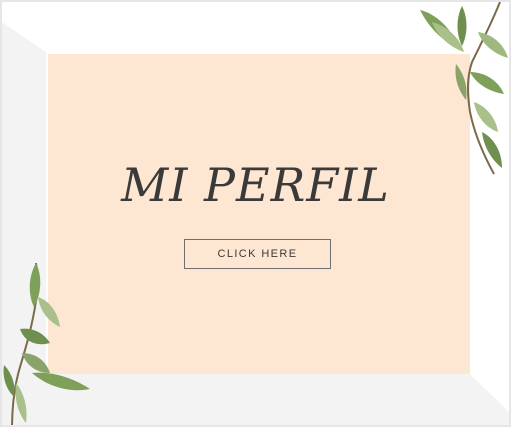 The image size is (511, 427). I want to click on leaves-top-right-decoration, so click(464, 88).